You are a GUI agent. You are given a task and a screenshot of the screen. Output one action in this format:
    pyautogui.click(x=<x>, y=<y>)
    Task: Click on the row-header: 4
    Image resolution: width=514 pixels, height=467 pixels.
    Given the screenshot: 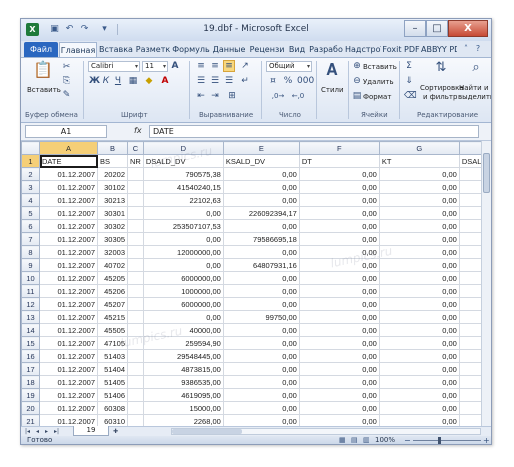 What is the action you would take?
    pyautogui.click(x=30, y=200)
    